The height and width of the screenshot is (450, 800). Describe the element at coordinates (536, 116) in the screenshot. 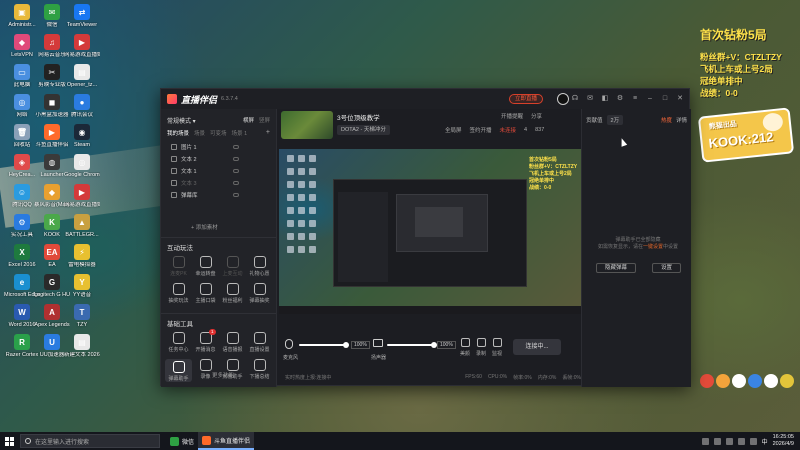

I see `share-button: 分享` at that location.